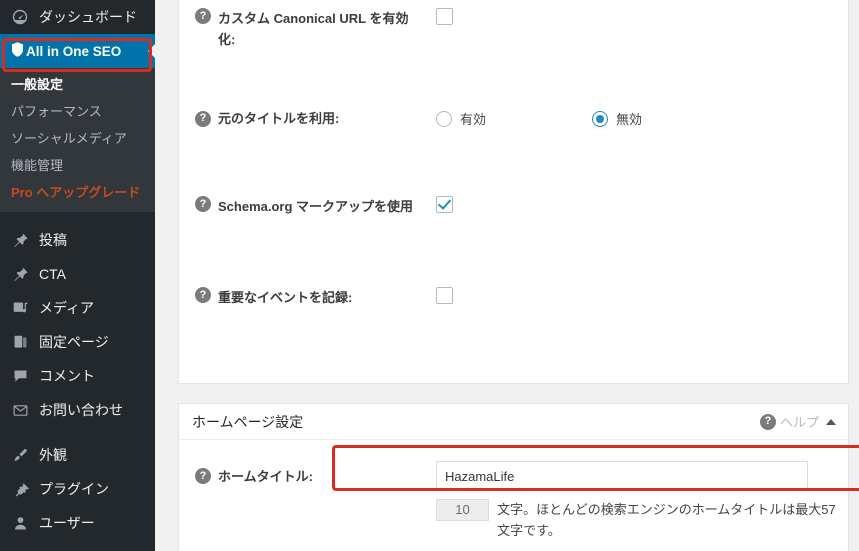  What do you see at coordinates (151, 51) in the screenshot?
I see `active-menu-arrow-icon` at bounding box center [151, 51].